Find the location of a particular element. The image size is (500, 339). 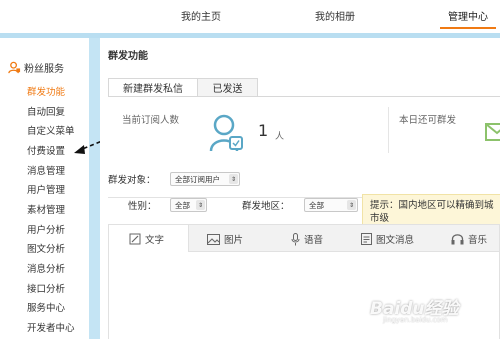

sidebar-item-payment-settings: 付费设置 is located at coordinates (46, 150).